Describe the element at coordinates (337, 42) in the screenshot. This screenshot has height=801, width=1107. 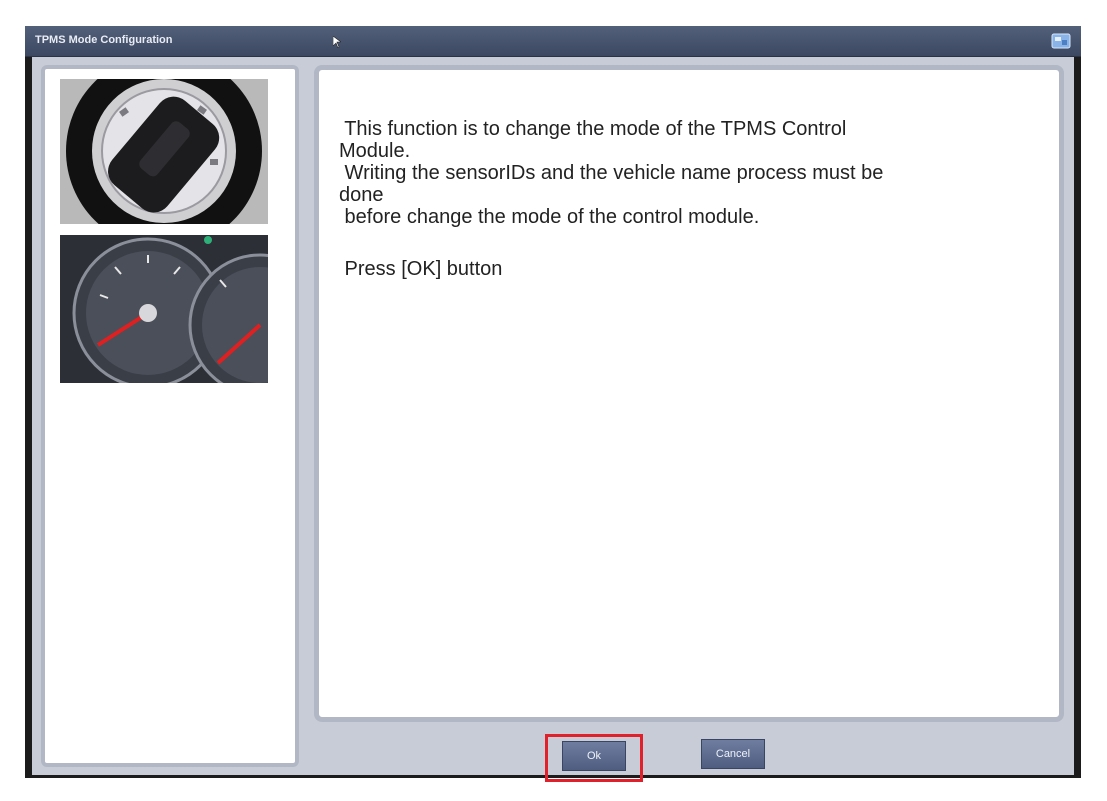
I see `mouse-cursor-icon` at that location.